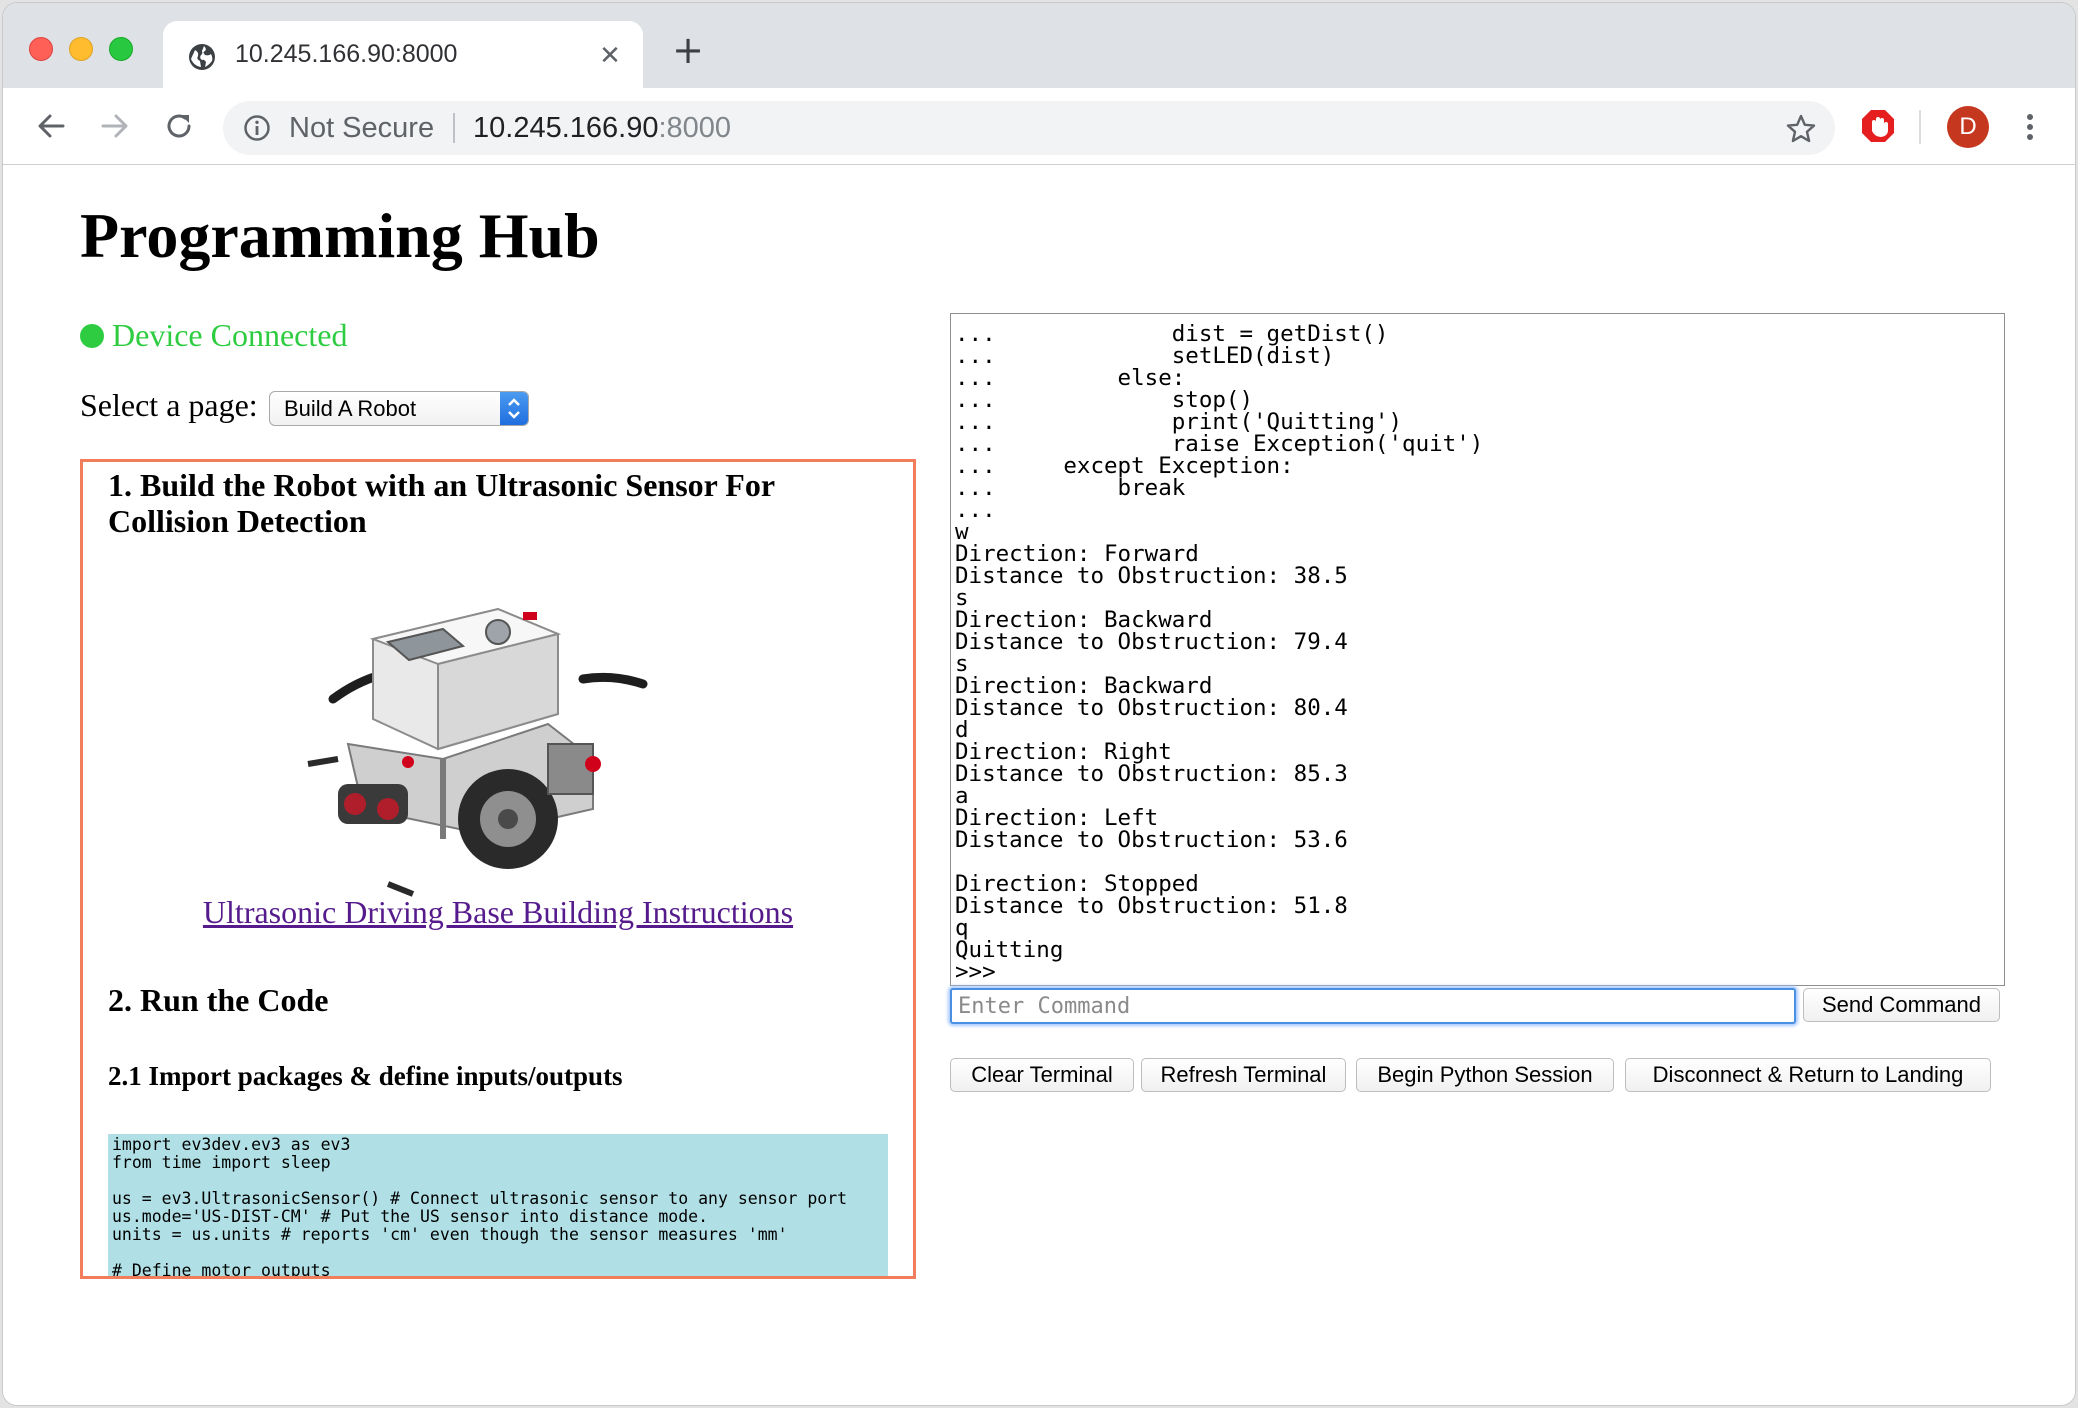  What do you see at coordinates (81, 49) in the screenshot?
I see `minimize-window-button` at bounding box center [81, 49].